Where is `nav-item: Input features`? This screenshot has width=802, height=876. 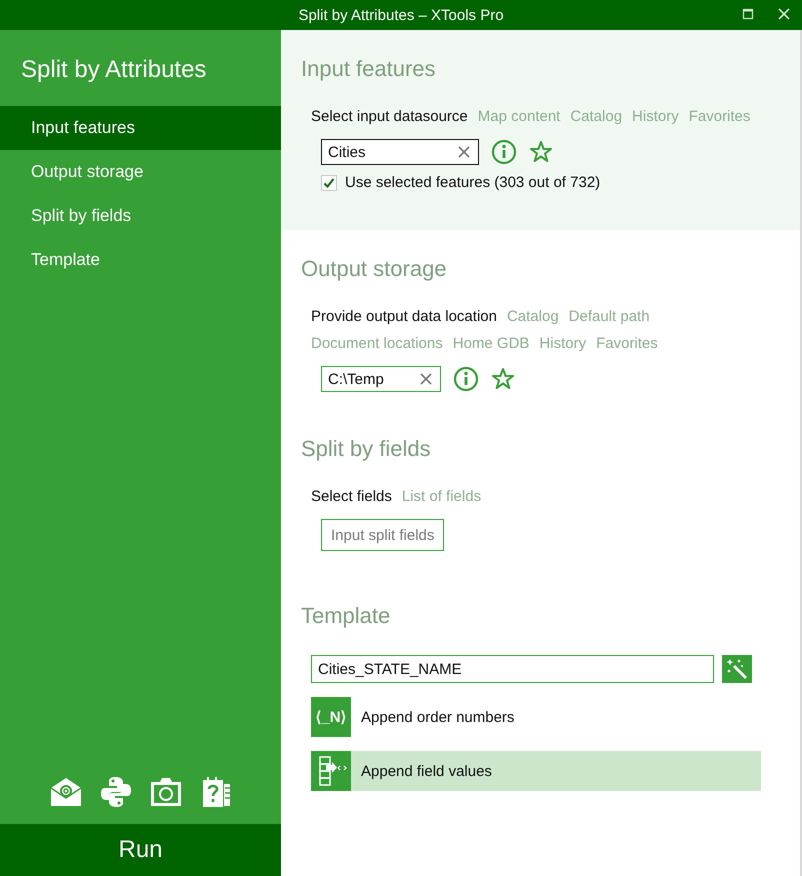
nav-item: Input features is located at coordinates (140, 128).